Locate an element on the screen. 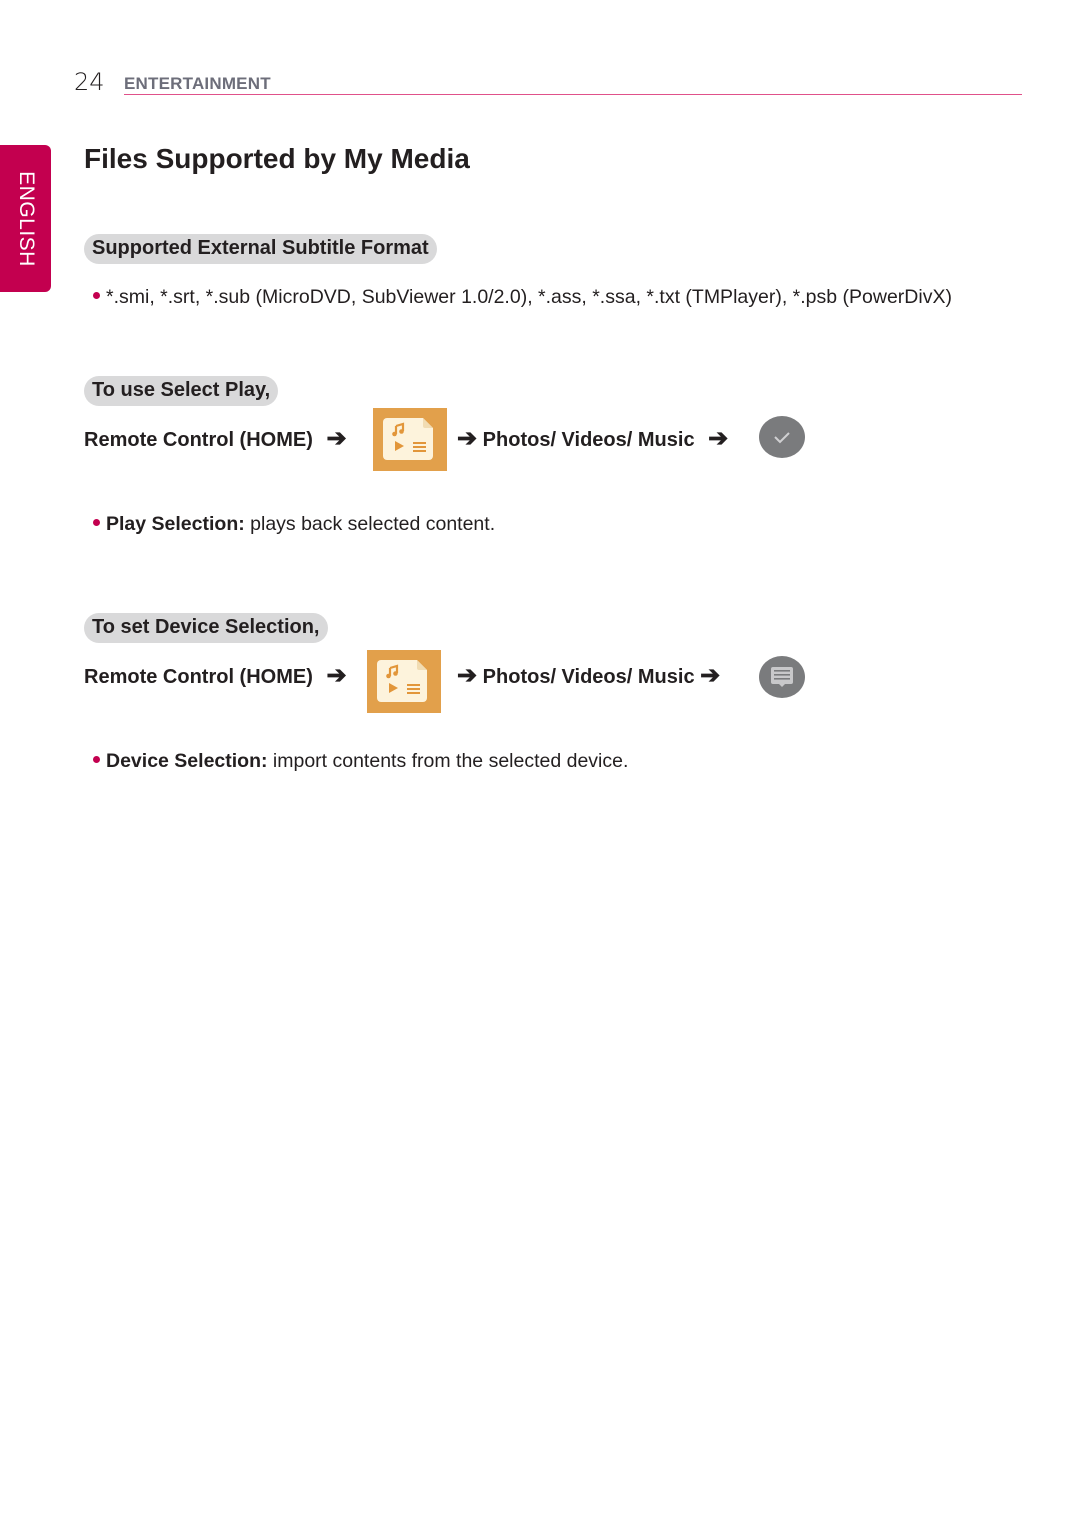 This screenshot has width=1080, height=1532. select-play-step-remote: Remote Control (HOME) ➔ is located at coordinates (215, 438).